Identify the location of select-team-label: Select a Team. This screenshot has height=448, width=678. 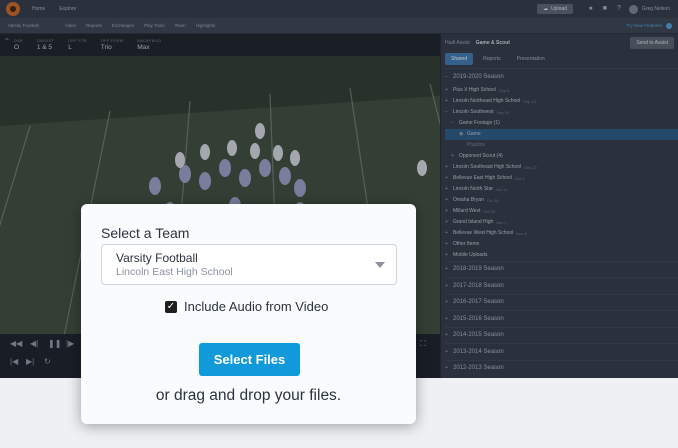
(145, 233).